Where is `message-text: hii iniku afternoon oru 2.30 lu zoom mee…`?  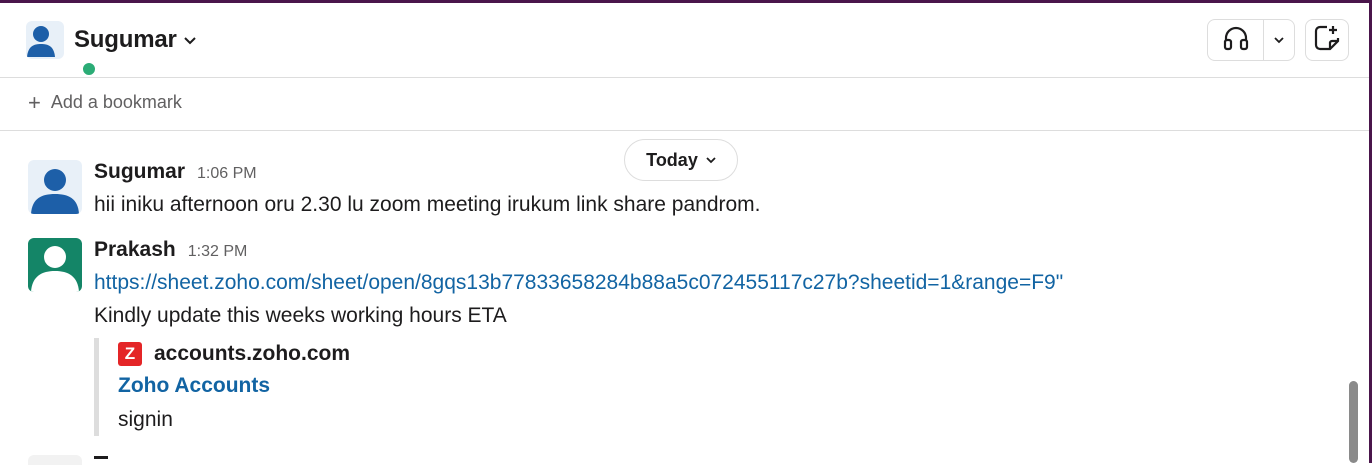 message-text: hii iniku afternoon oru 2.30 lu zoom mee… is located at coordinates (427, 204).